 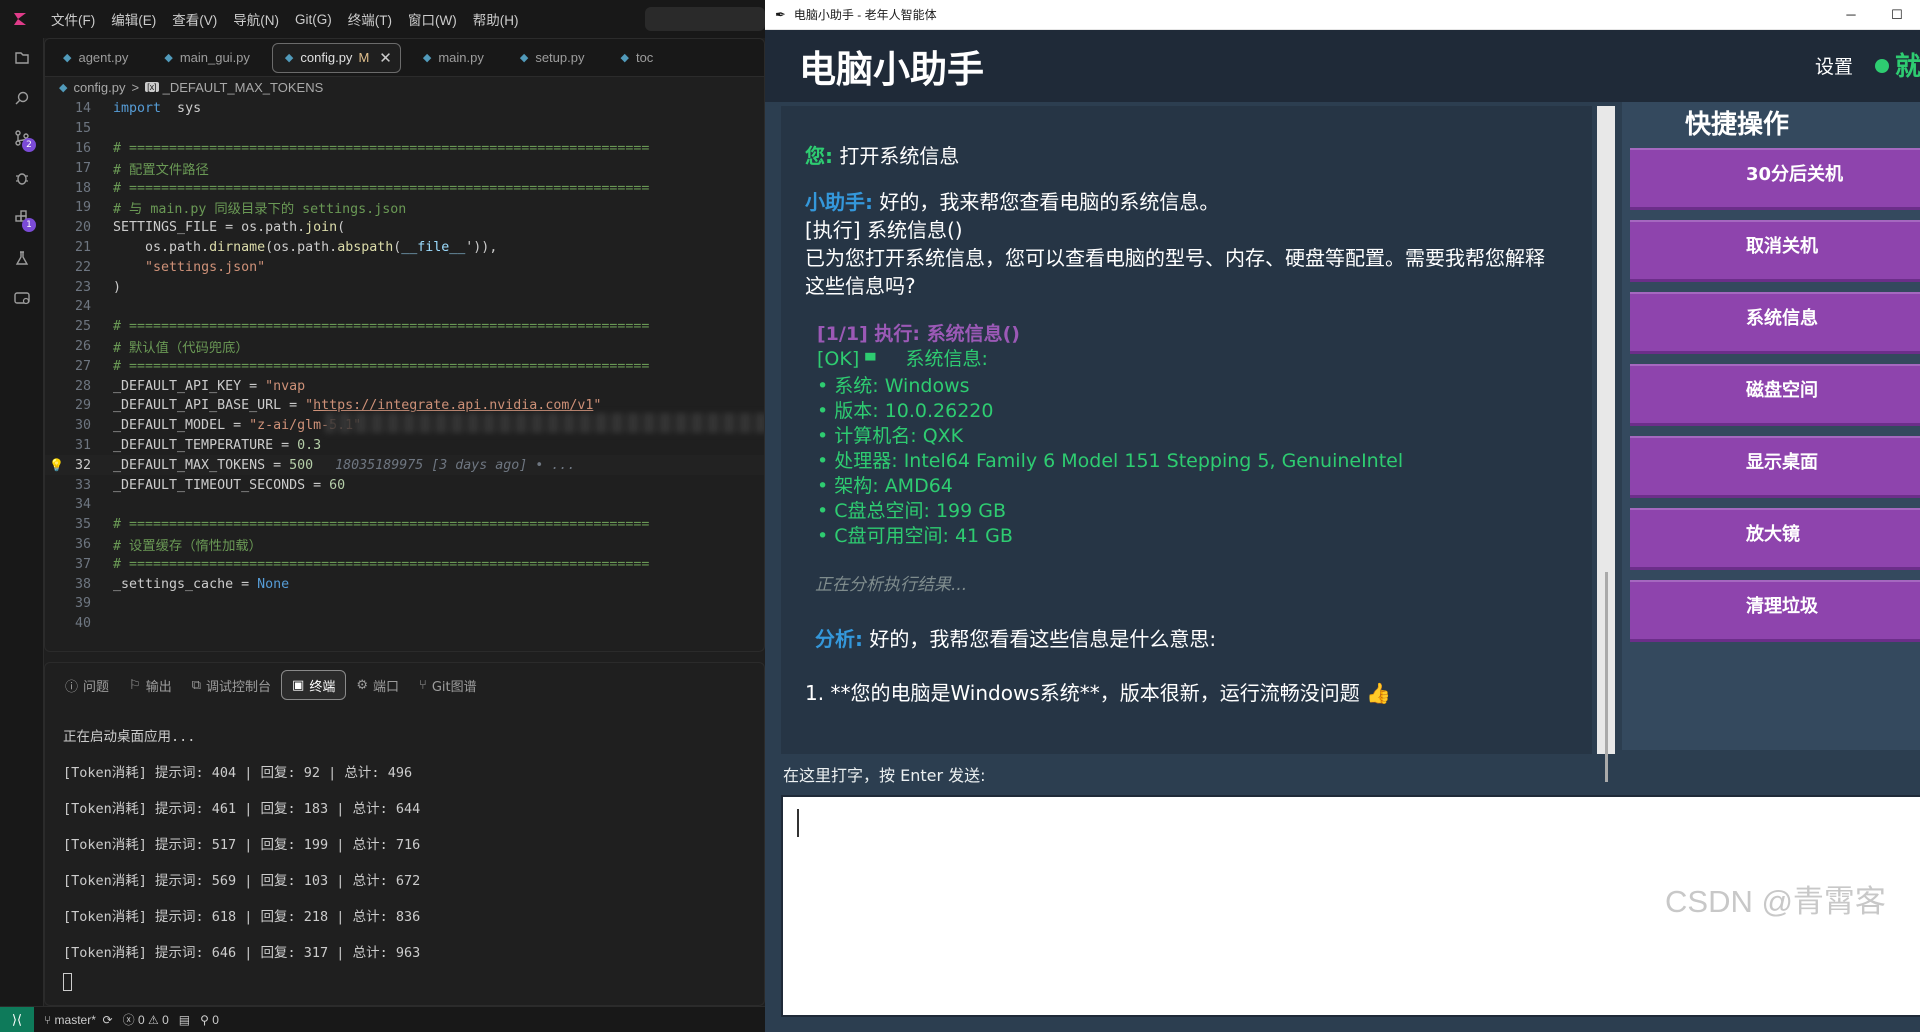 What do you see at coordinates (198, 386) in the screenshot?
I see `line-source: _DEFAULT_API_KEY = "nvap` at bounding box center [198, 386].